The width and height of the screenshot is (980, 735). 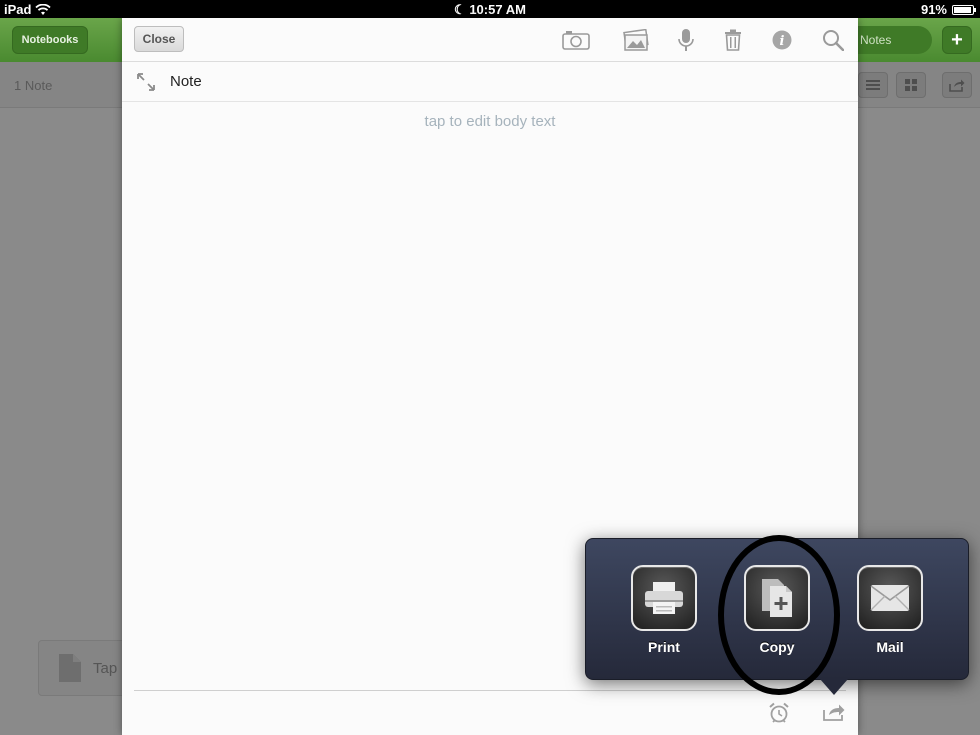 I want to click on microphone-icon, so click(x=686, y=40).